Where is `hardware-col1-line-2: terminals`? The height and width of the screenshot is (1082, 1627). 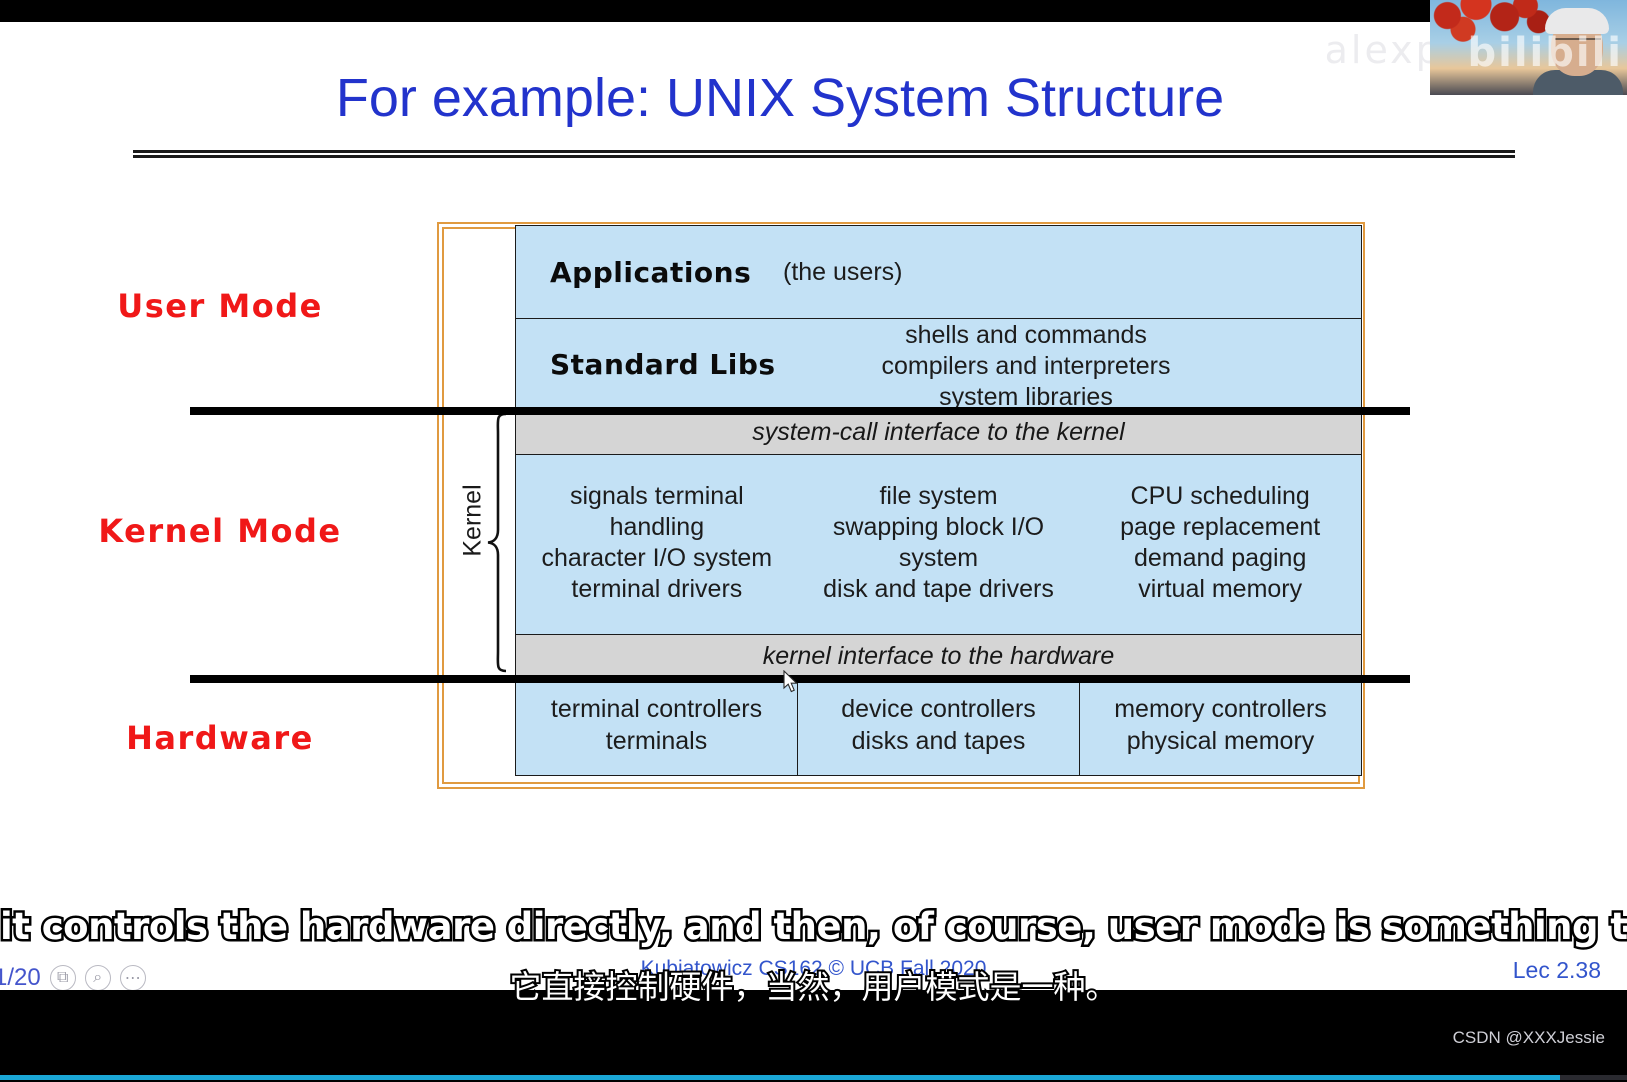 hardware-col1-line-2: terminals is located at coordinates (656, 741).